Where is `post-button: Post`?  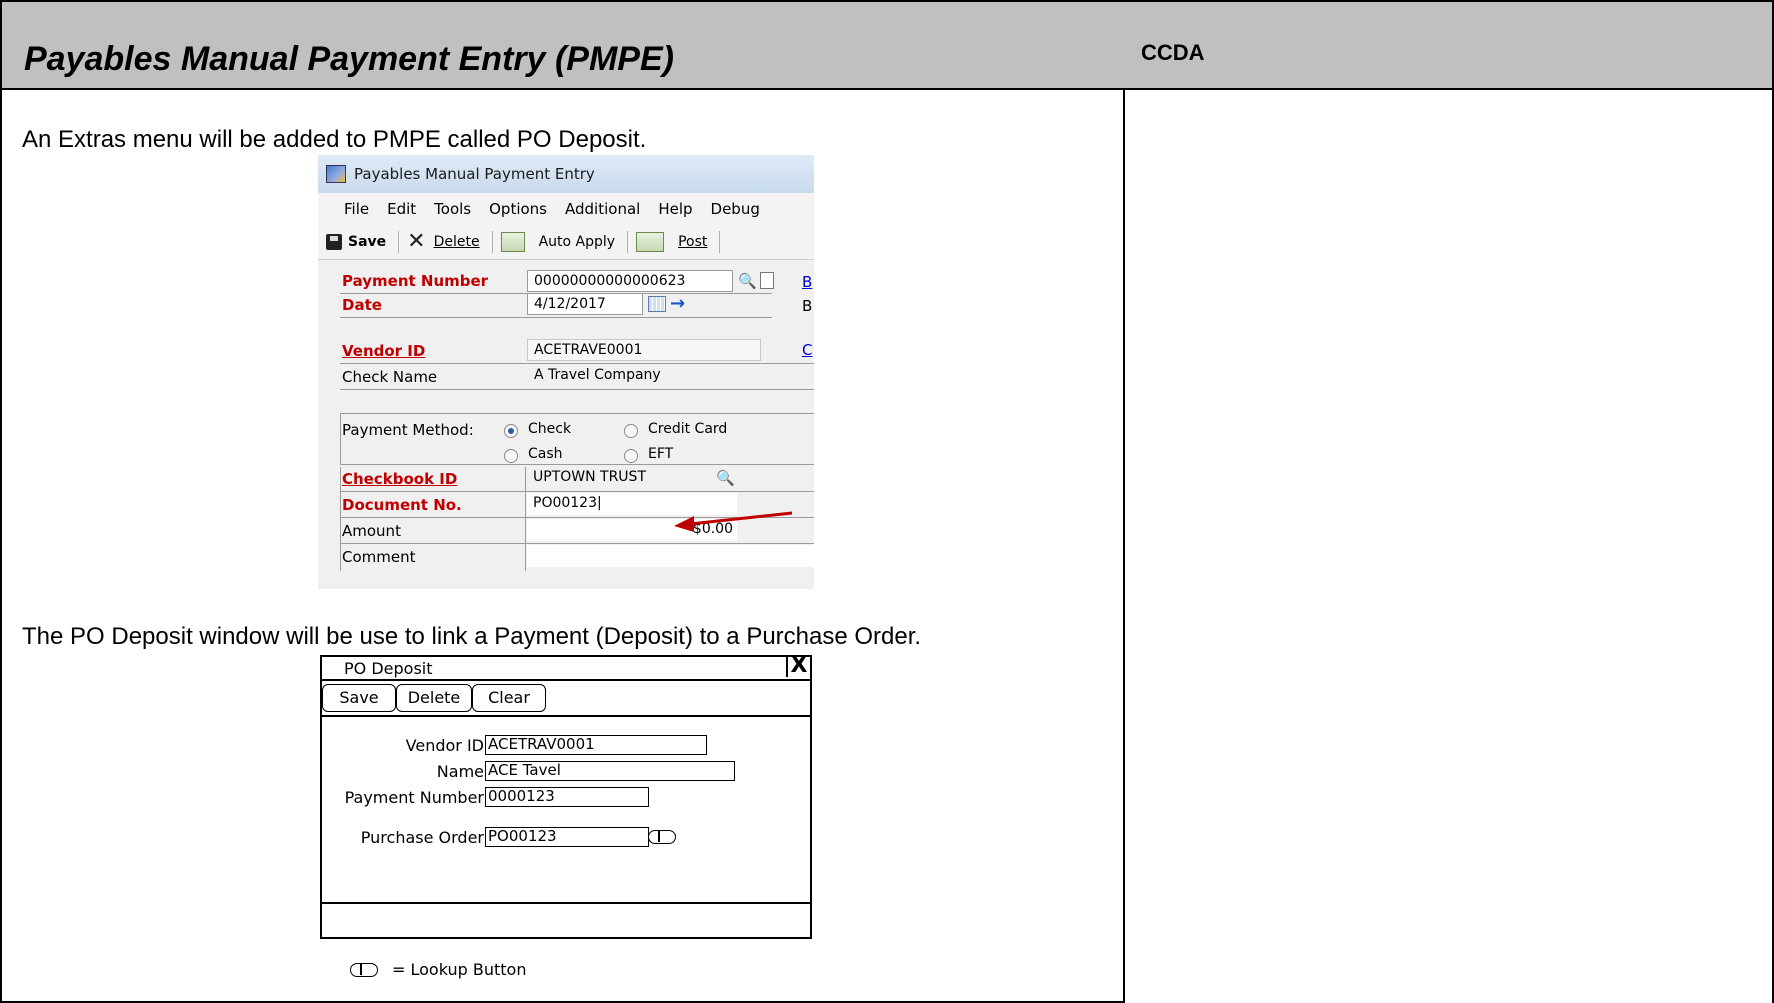
post-button: Post is located at coordinates (671, 242).